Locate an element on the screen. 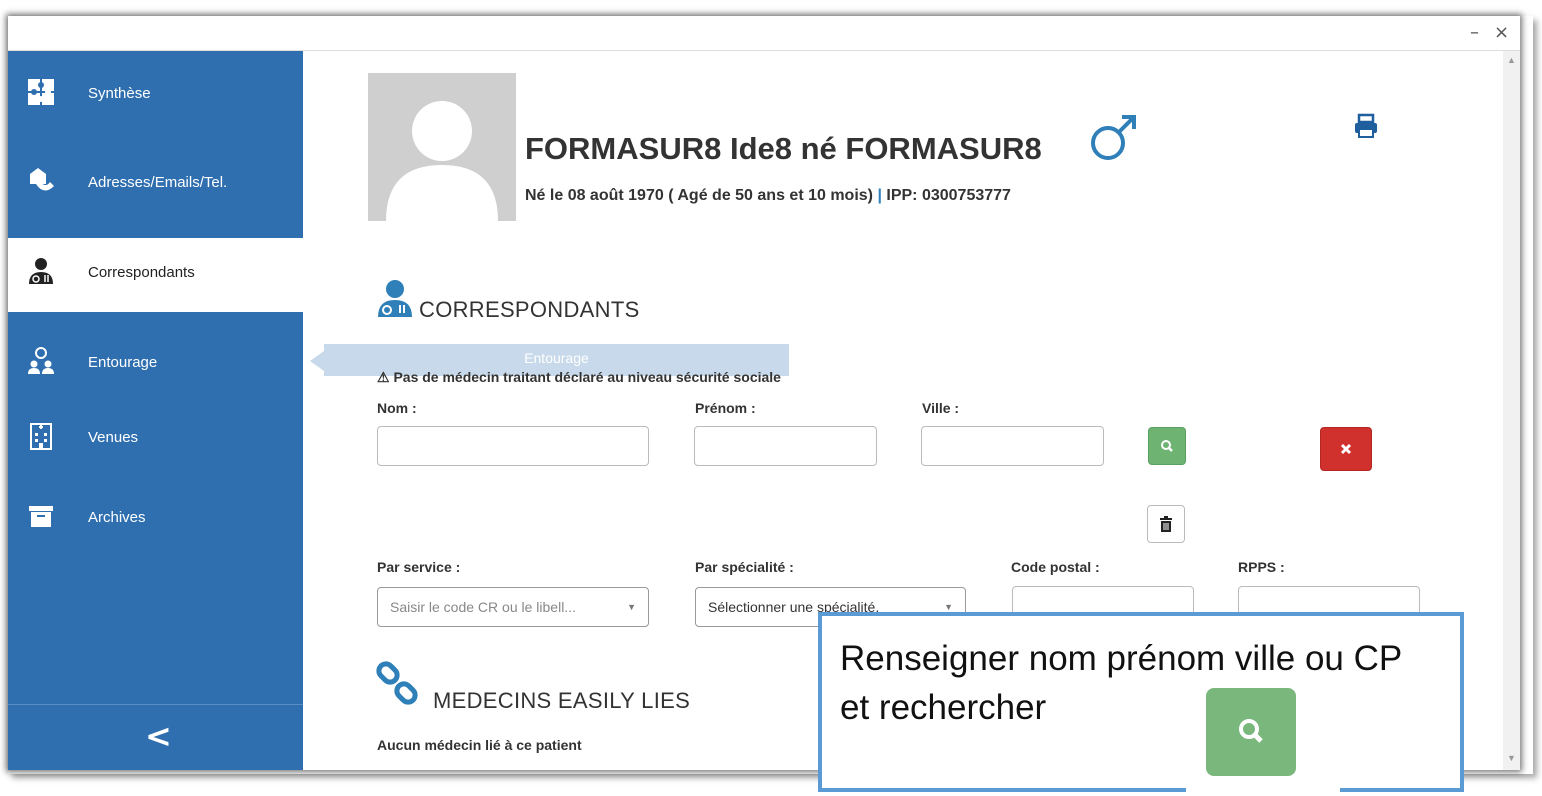 The image size is (1542, 796). rpps-label: RPPS : is located at coordinates (1261, 567).